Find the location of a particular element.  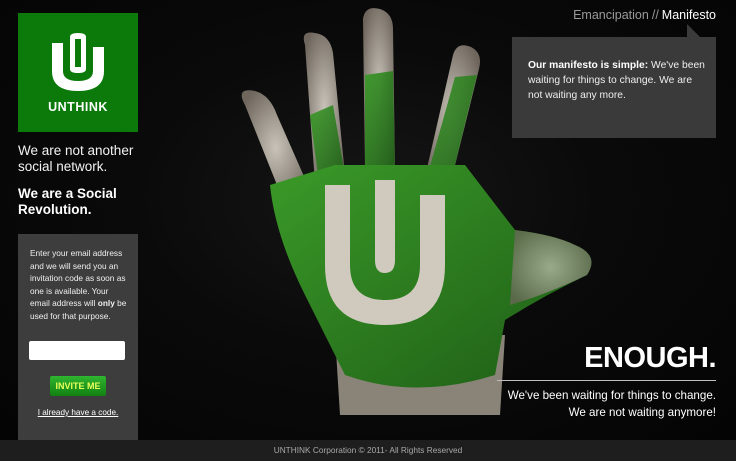

unthink-logo: UNTHINK is located at coordinates (78, 72).